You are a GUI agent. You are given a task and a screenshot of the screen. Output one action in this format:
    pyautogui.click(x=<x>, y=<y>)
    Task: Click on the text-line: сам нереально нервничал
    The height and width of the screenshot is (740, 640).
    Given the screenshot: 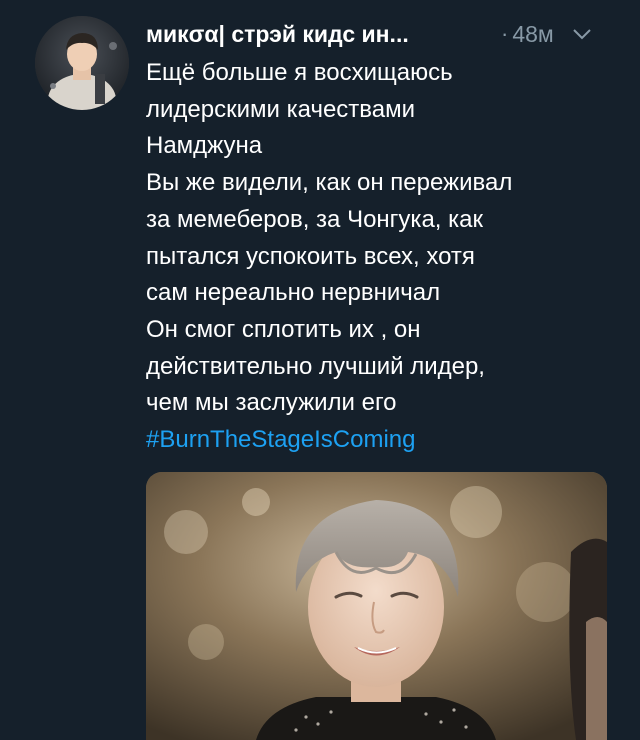 What is the action you would take?
    pyautogui.click(x=293, y=293)
    